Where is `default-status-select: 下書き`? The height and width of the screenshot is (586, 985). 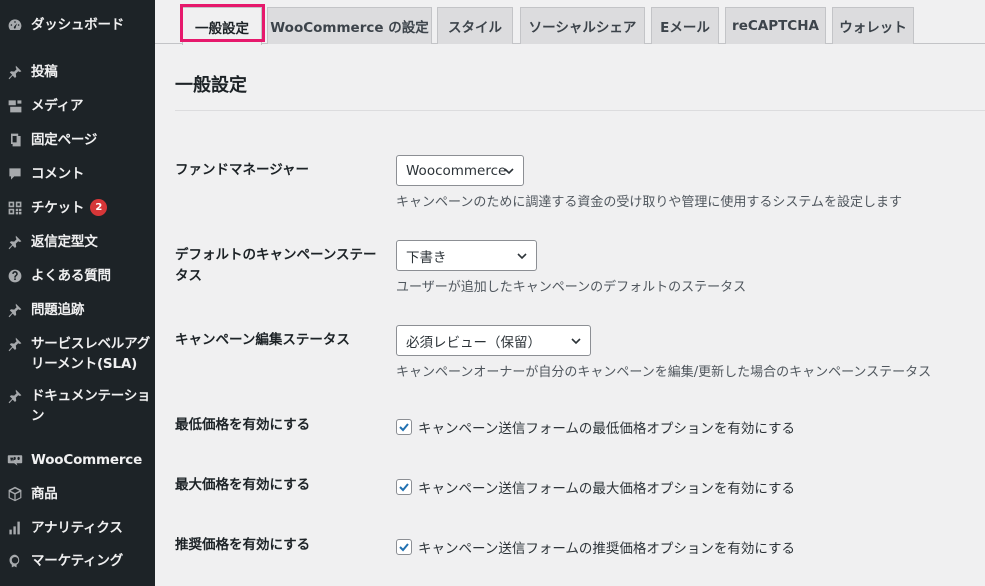 default-status-select: 下書き is located at coordinates (466, 255).